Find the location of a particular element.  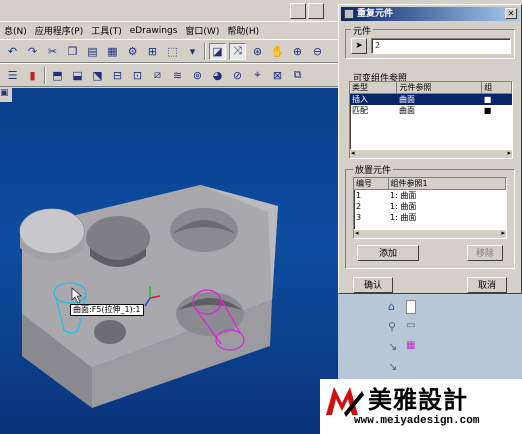

spin-center-icon: ⤨ is located at coordinates (237, 51).